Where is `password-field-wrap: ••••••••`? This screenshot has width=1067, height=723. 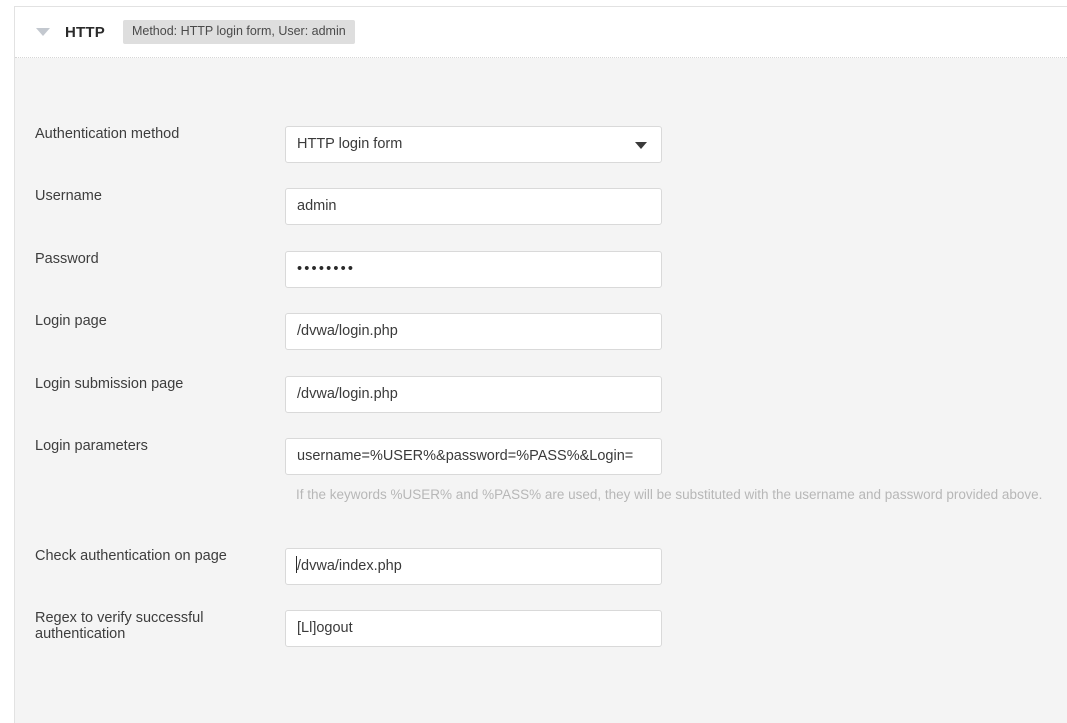 password-field-wrap: •••••••• is located at coordinates (473, 269).